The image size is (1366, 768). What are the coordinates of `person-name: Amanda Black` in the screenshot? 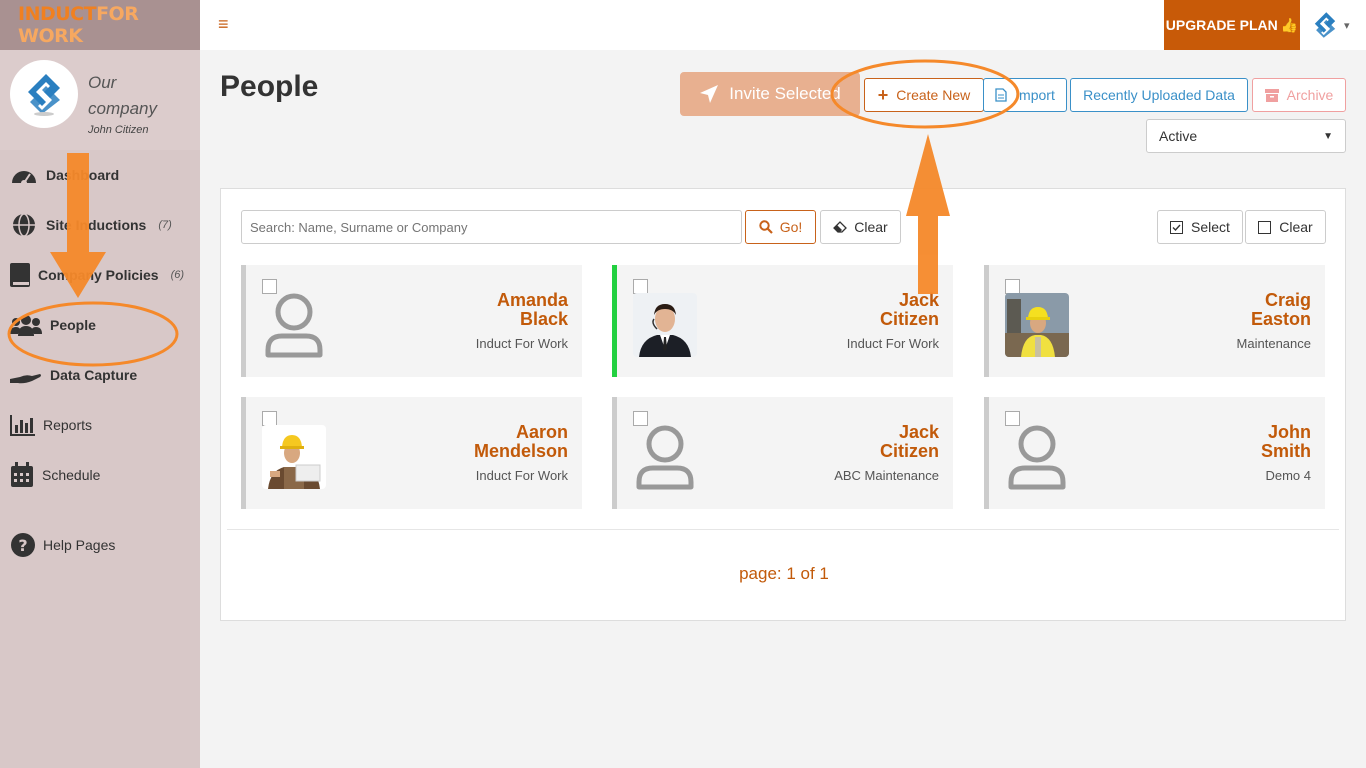 It's located at (532, 310).